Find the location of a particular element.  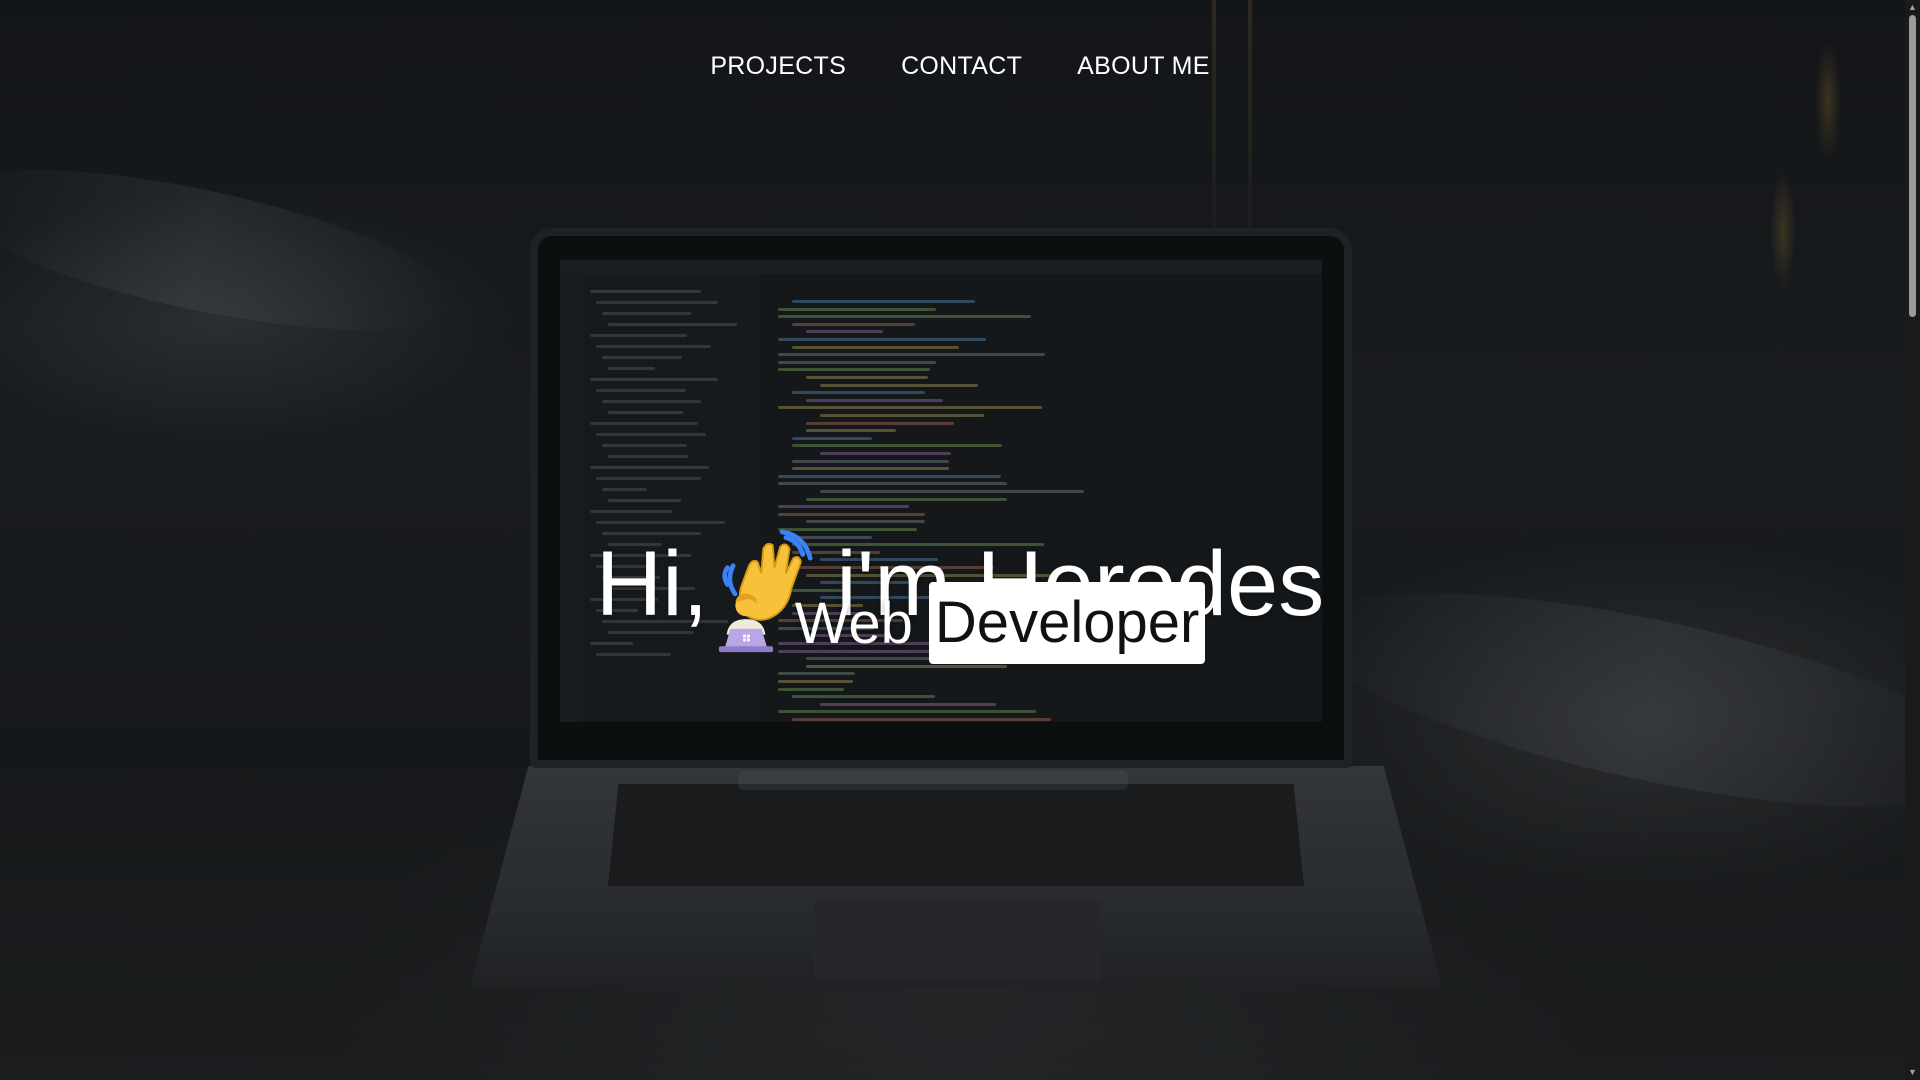

scrollbar-thumb is located at coordinates (1912, 166).